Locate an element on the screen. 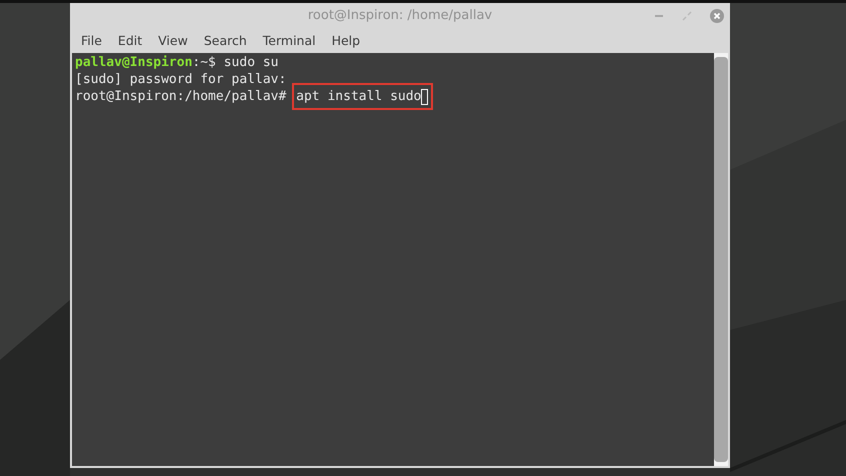 This screenshot has width=846, height=476. menu-item: Terminal is located at coordinates (289, 40).